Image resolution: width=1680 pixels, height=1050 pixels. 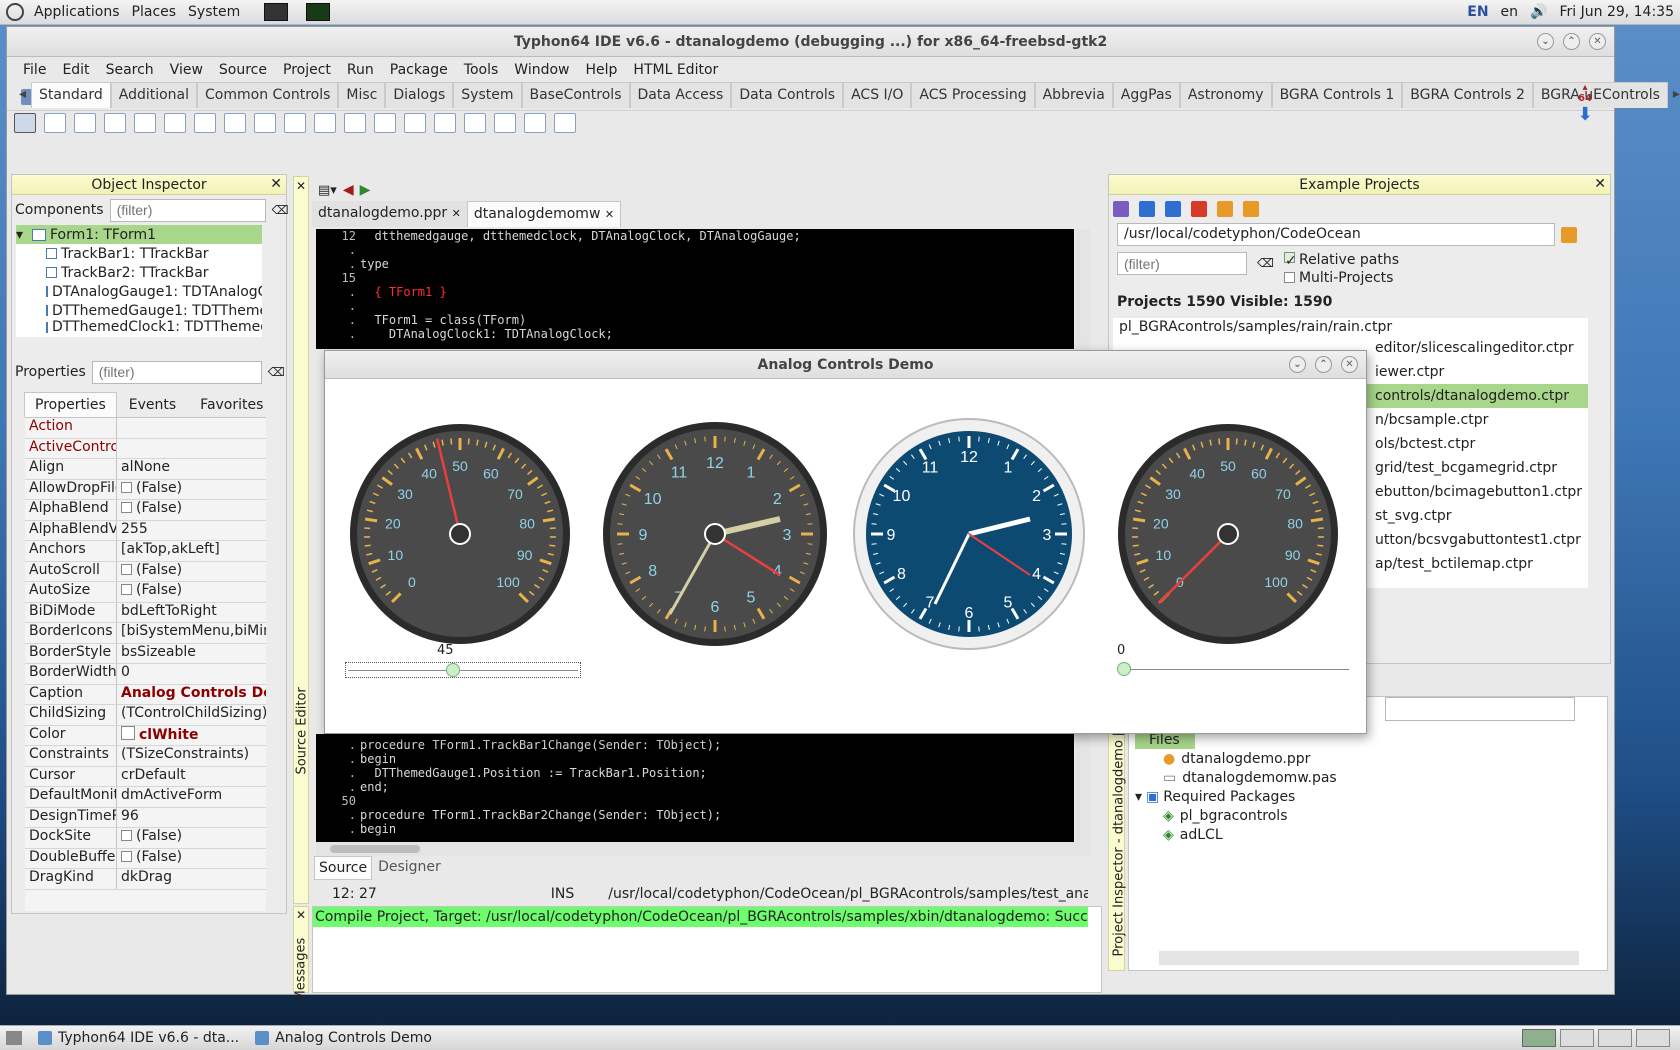 What do you see at coordinates (1510, 12) in the screenshot?
I see `locale-indicator: en` at bounding box center [1510, 12].